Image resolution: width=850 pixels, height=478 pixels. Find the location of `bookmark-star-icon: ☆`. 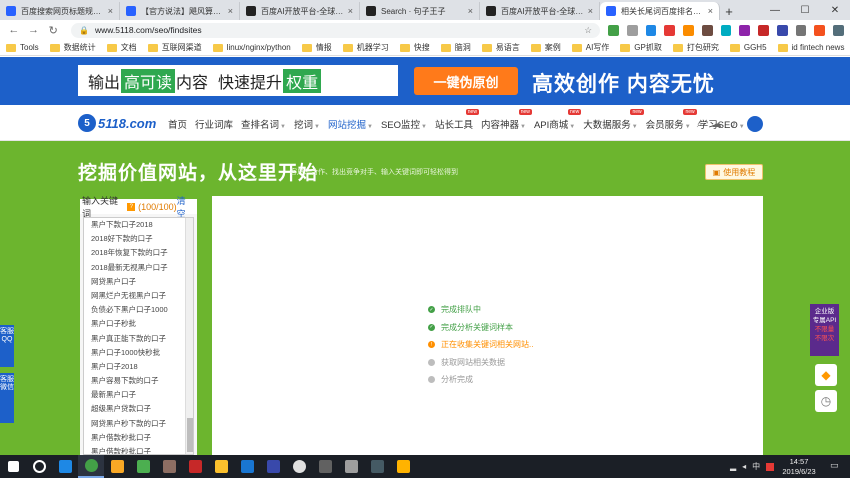

bookmark-star-icon: ☆ is located at coordinates (588, 30).